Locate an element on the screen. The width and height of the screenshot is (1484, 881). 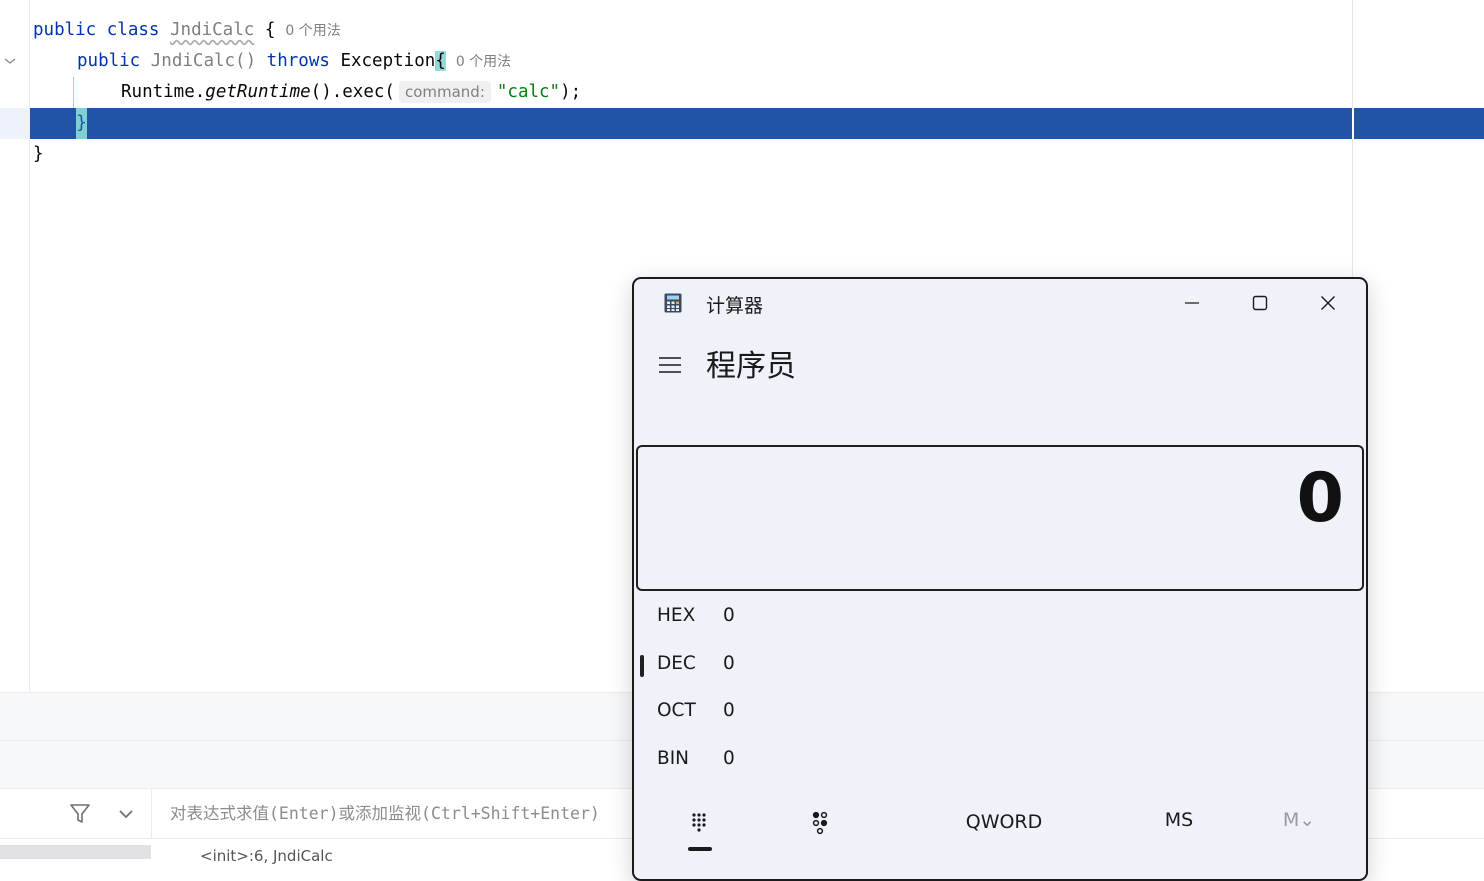
result-display: 0 is located at coordinates (1000, 518).